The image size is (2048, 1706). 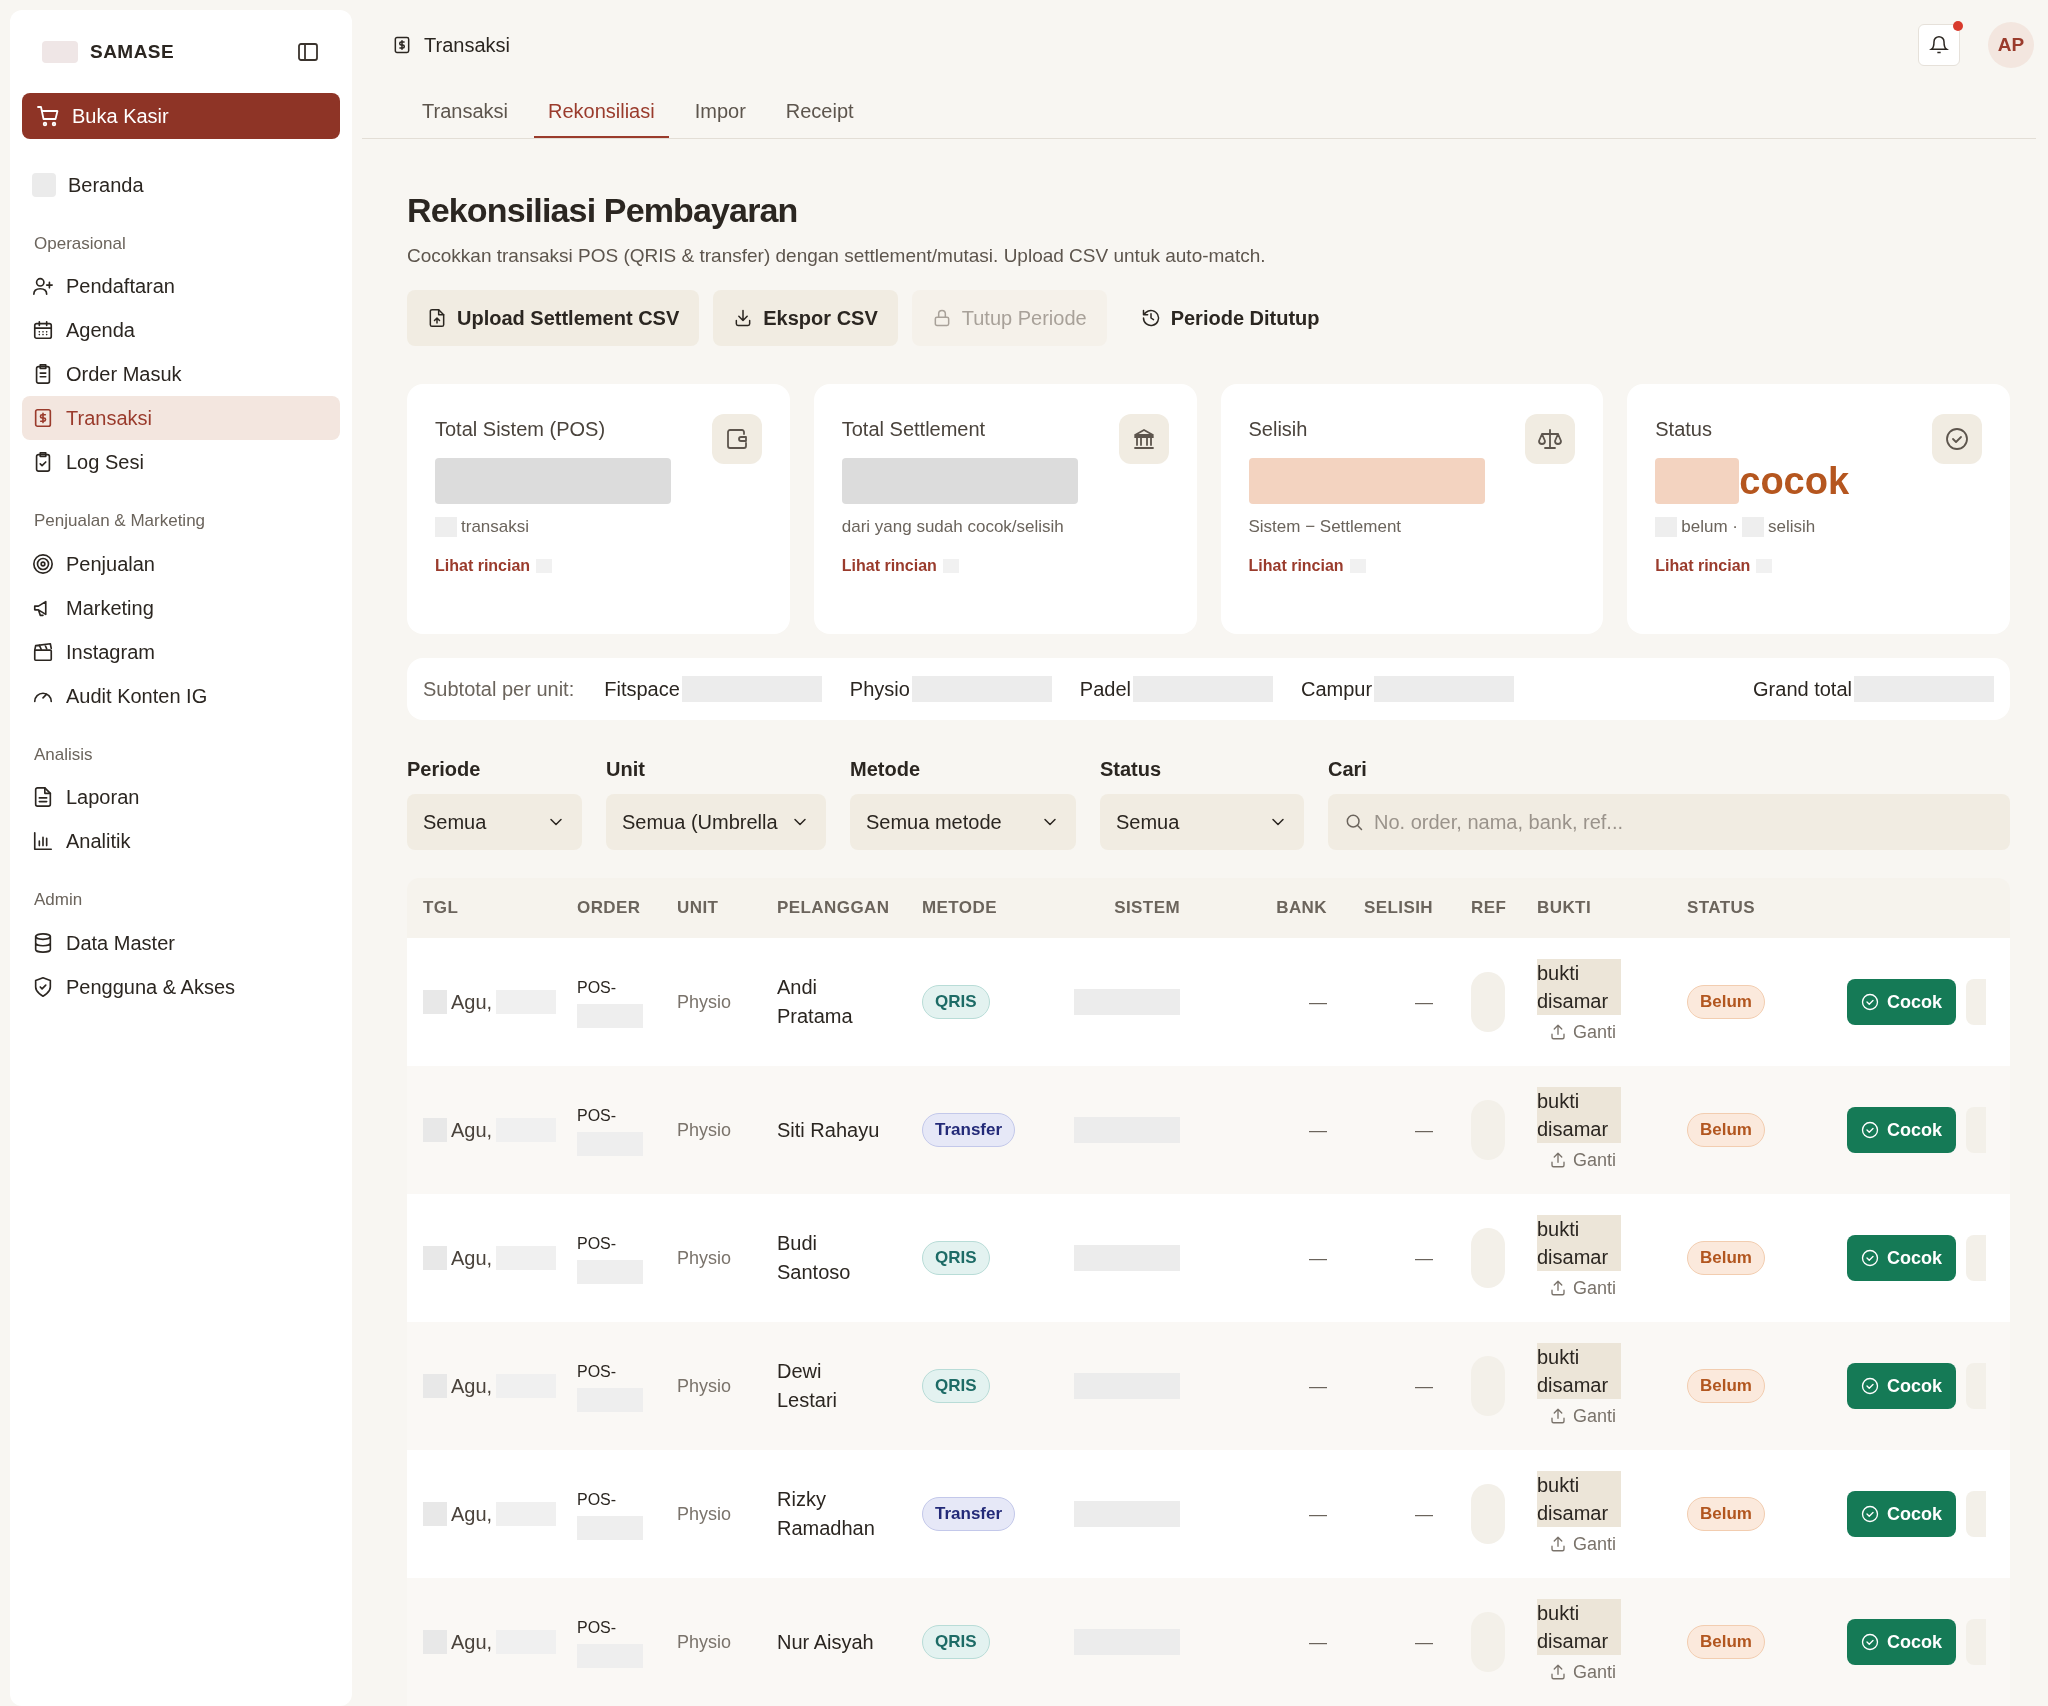 What do you see at coordinates (181, 418) in the screenshot?
I see `sidebar-item: Transaksi` at bounding box center [181, 418].